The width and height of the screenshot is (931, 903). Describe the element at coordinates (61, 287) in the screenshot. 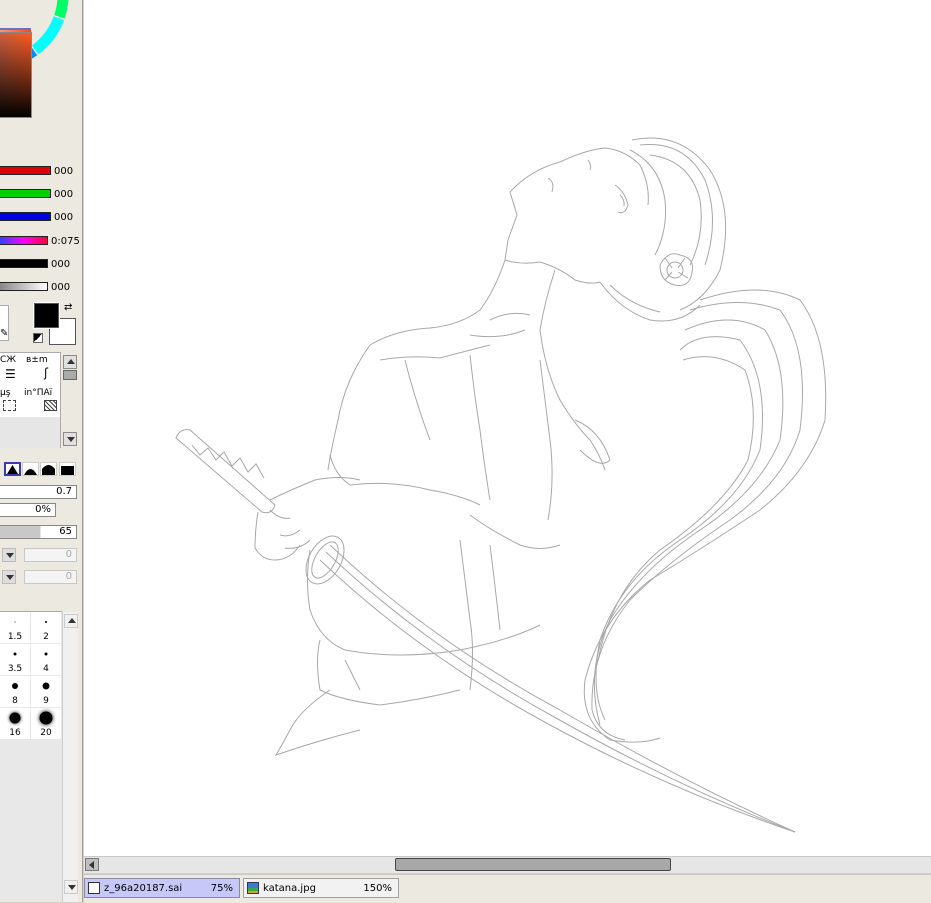

I see `slider-alpha-value: 000` at that location.